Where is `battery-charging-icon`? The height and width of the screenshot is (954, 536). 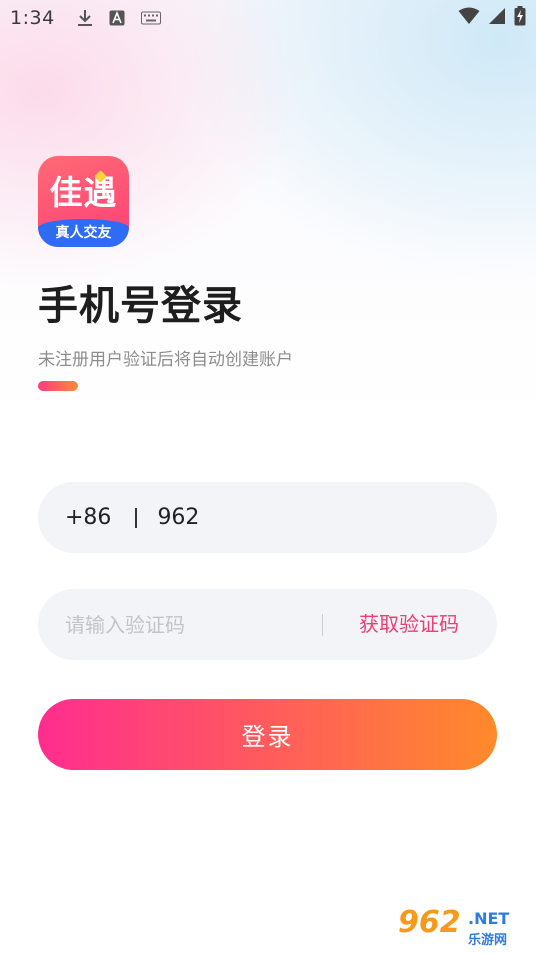 battery-charging-icon is located at coordinates (520, 18).